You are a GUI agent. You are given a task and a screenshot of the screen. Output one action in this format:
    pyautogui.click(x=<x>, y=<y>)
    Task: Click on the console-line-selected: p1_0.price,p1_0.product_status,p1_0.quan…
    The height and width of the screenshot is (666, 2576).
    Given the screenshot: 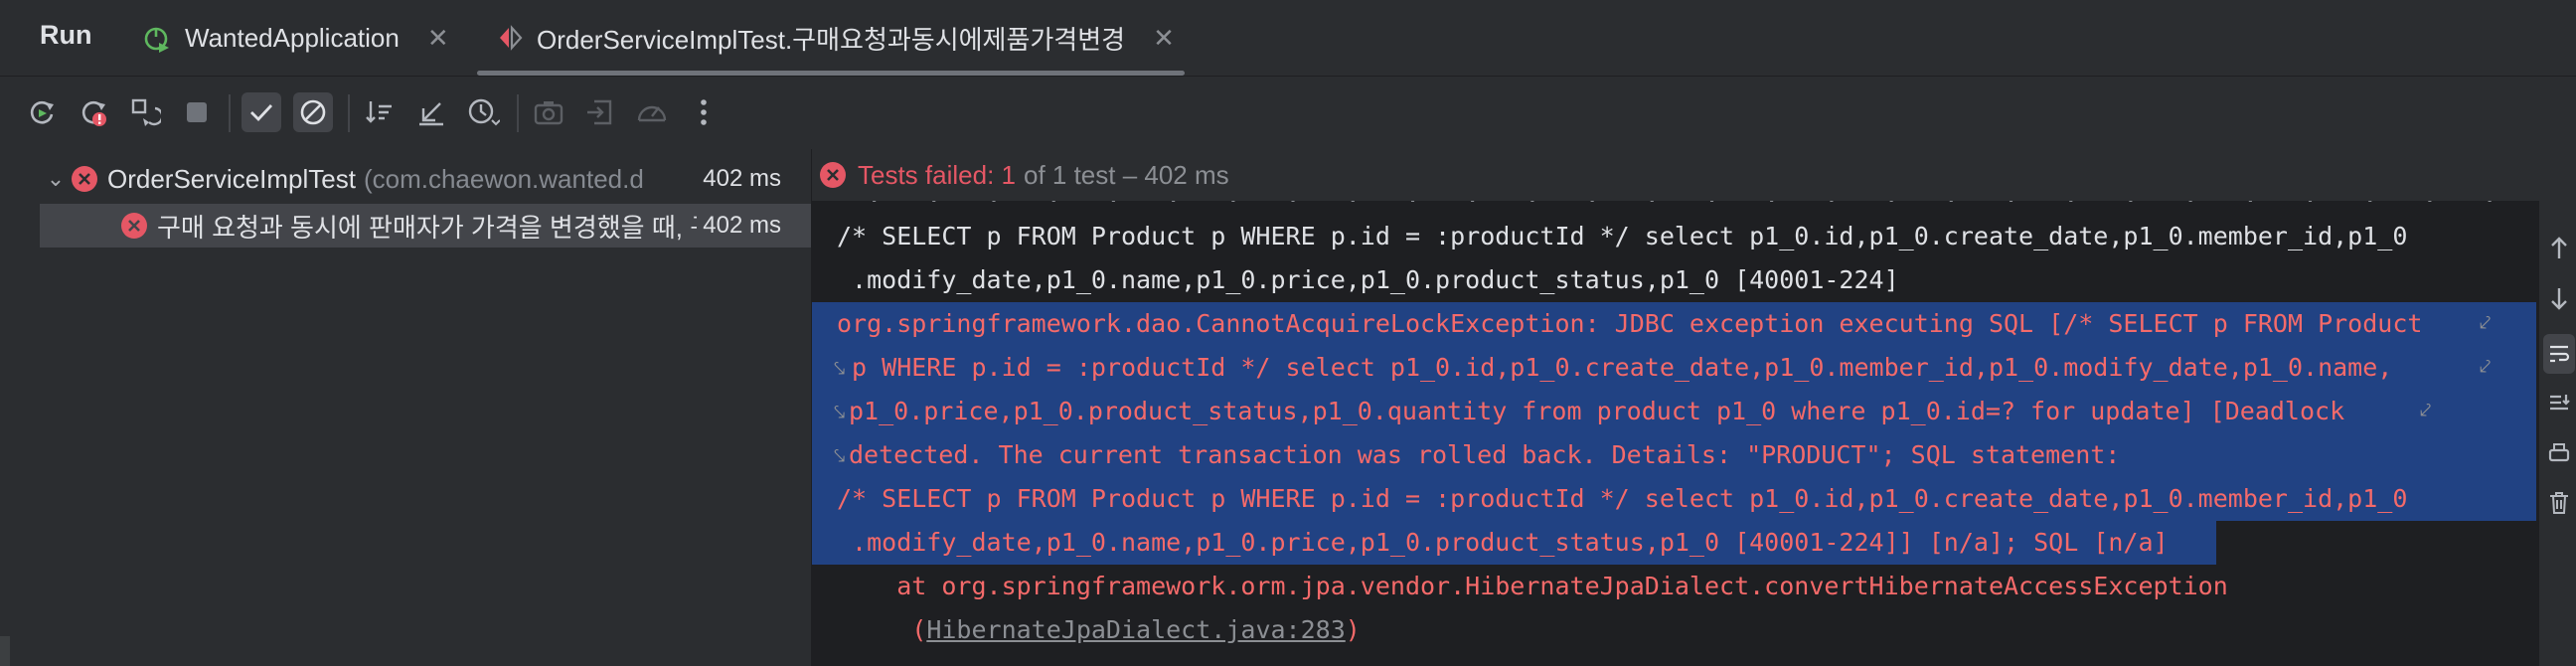 What is the action you would take?
    pyautogui.click(x=1674, y=412)
    